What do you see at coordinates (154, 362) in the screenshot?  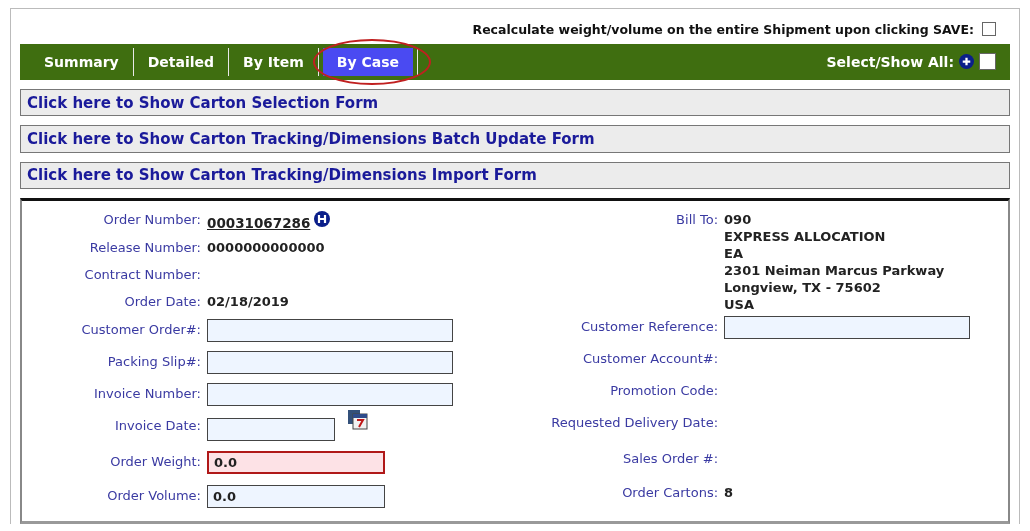 I see `field-label: Packing Slip#:` at bounding box center [154, 362].